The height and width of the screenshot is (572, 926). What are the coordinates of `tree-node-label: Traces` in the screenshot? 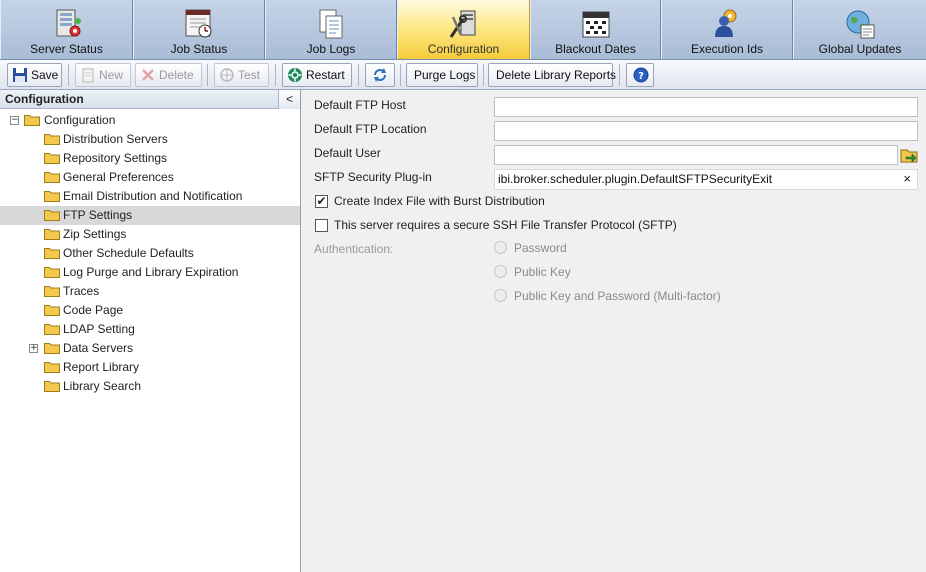 It's located at (81, 291).